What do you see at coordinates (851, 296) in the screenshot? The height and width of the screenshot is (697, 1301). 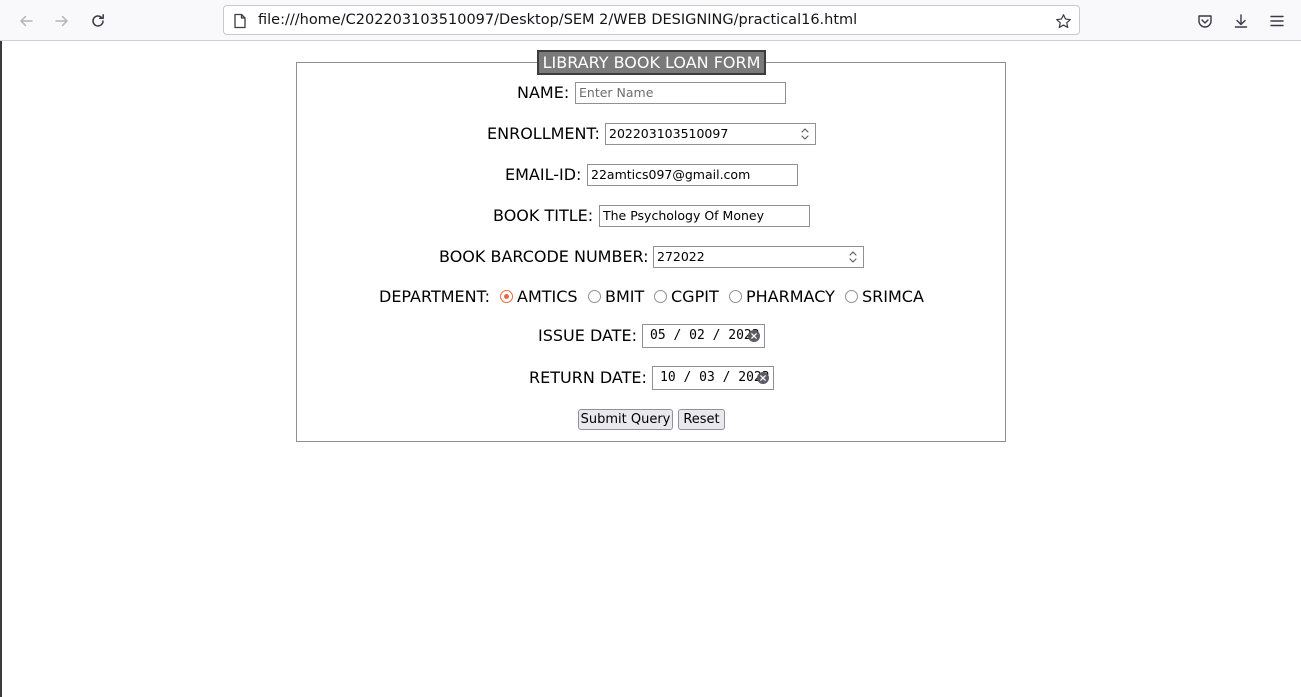 I see `radio-srimca` at bounding box center [851, 296].